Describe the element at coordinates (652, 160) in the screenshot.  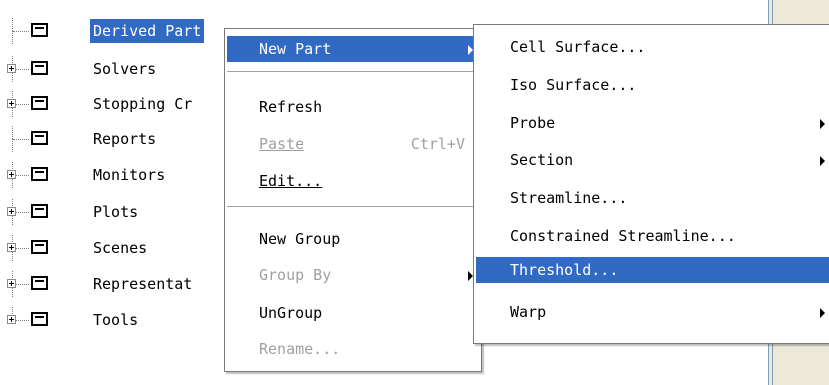
I see `menu-item-section: Section` at that location.